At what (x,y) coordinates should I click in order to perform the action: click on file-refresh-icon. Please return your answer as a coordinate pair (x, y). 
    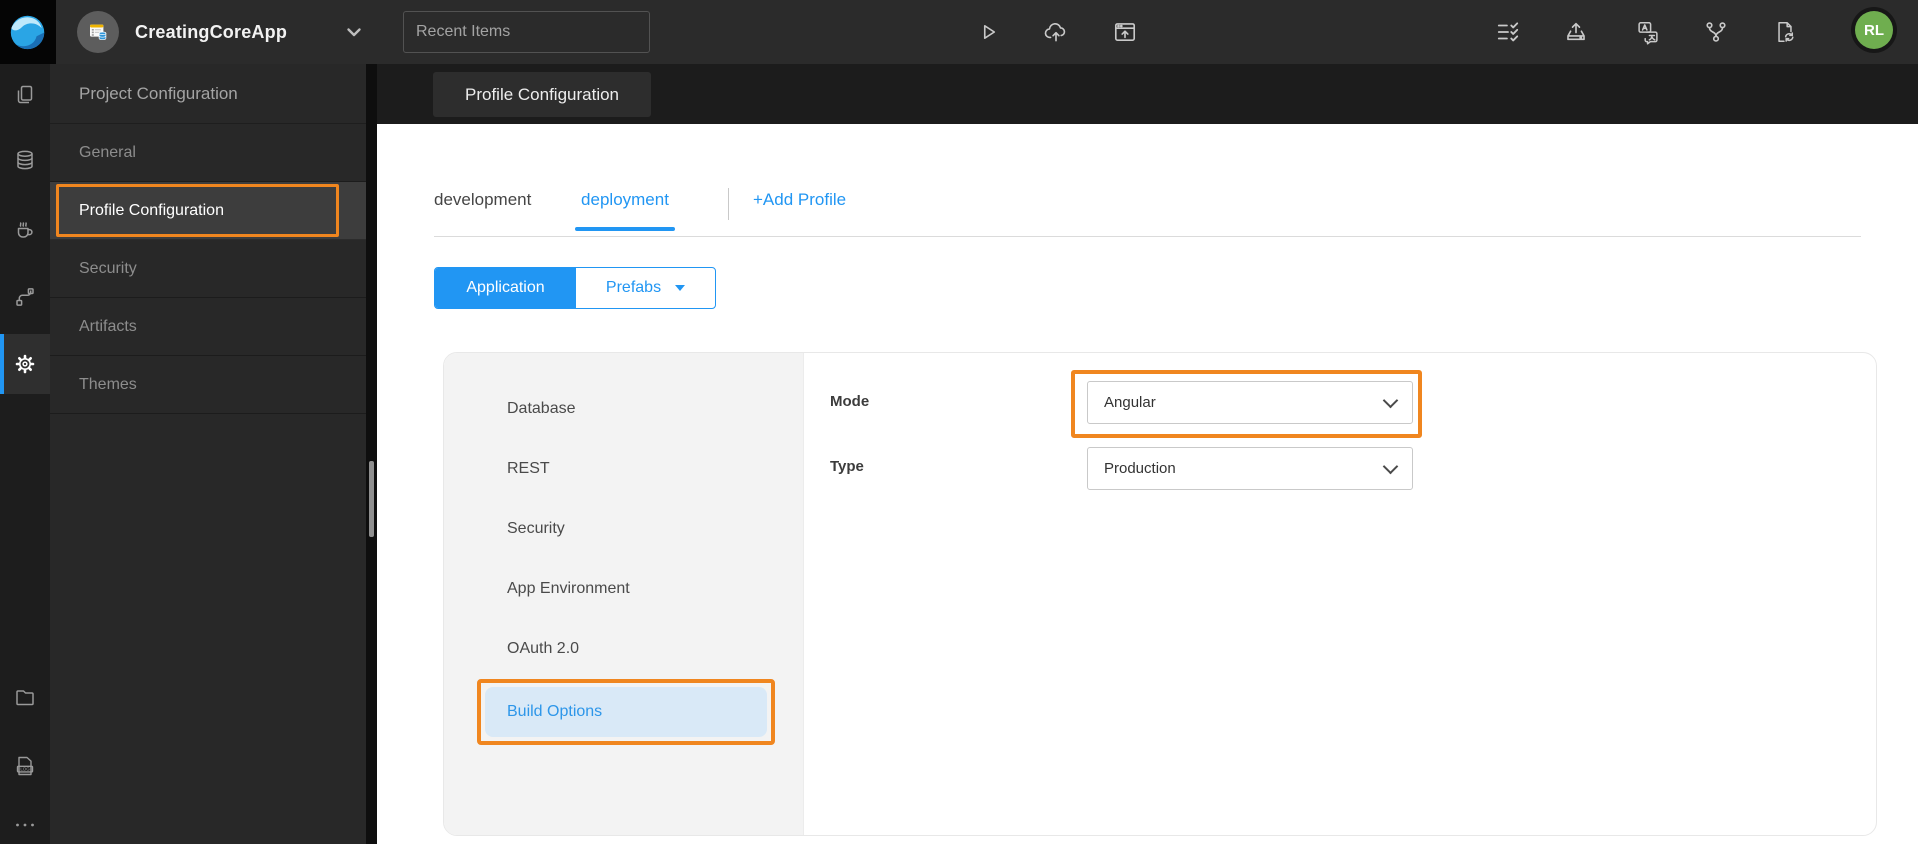
    Looking at the image, I should click on (1785, 32).